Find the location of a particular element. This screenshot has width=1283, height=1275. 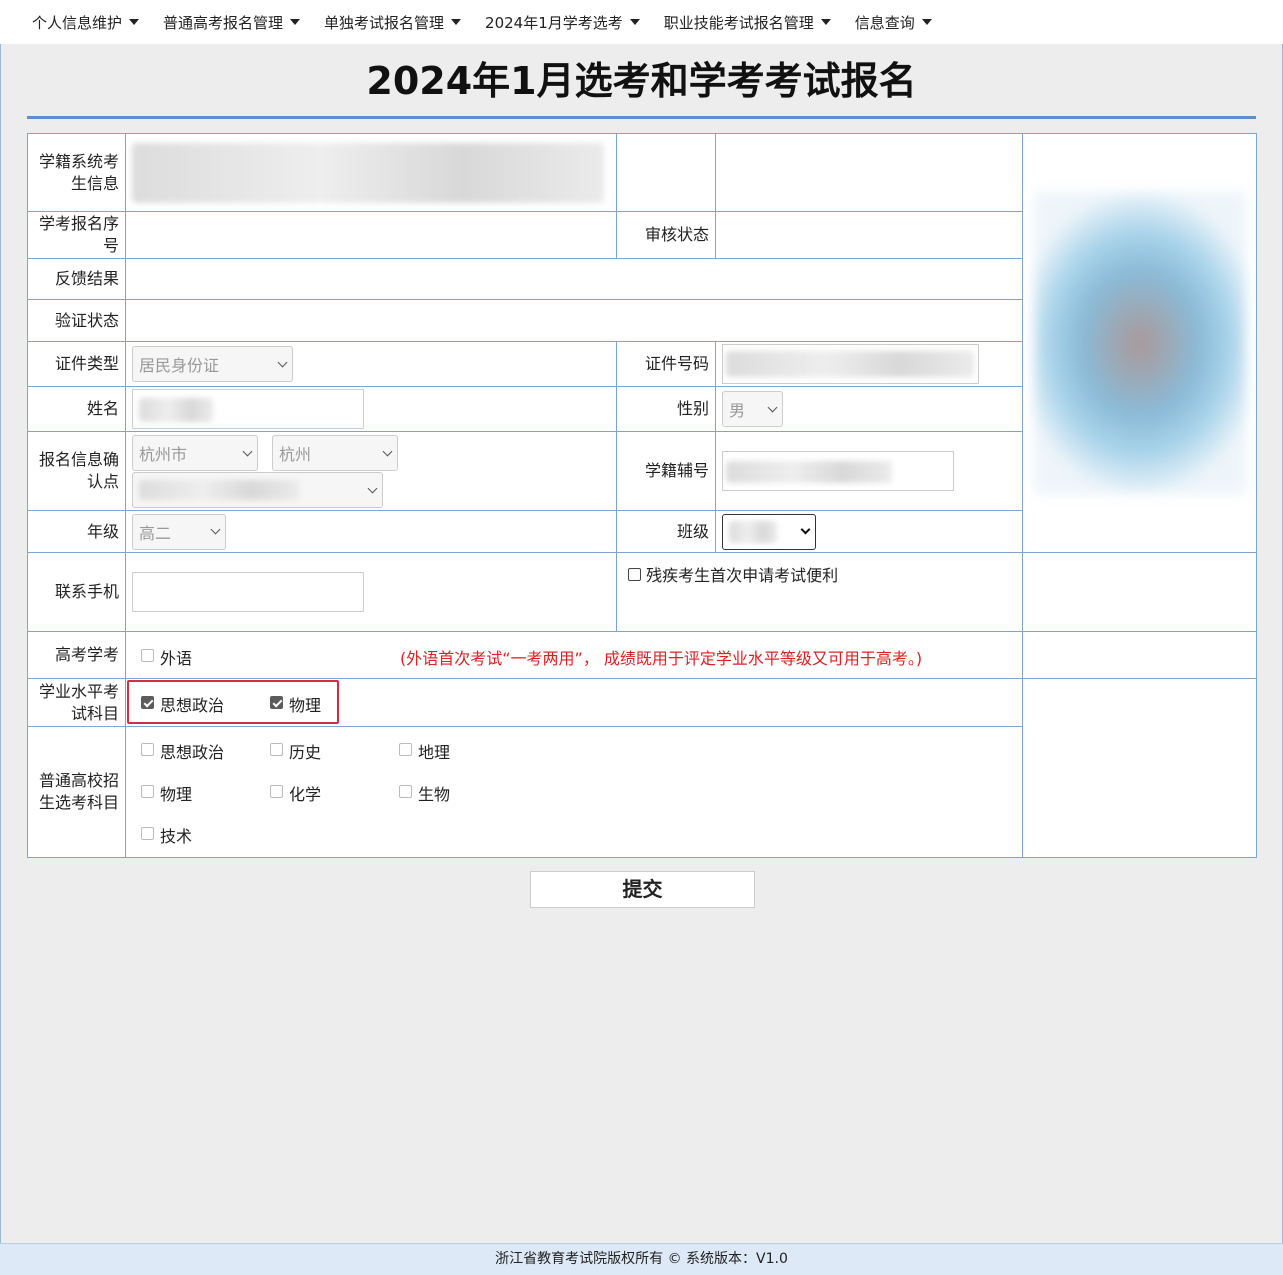

waiyu-note: (外语首次考试“一考两用”， 成绩既用于评定学业水平等级又可用于高考。) is located at coordinates (661, 658).